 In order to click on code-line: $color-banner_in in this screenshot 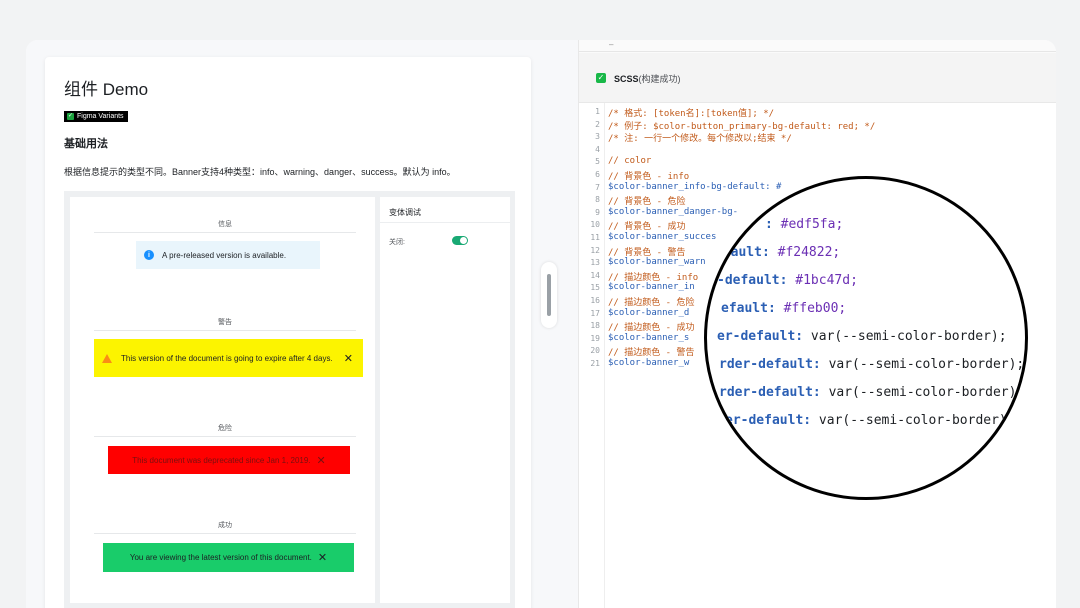, I will do `click(651, 287)`.